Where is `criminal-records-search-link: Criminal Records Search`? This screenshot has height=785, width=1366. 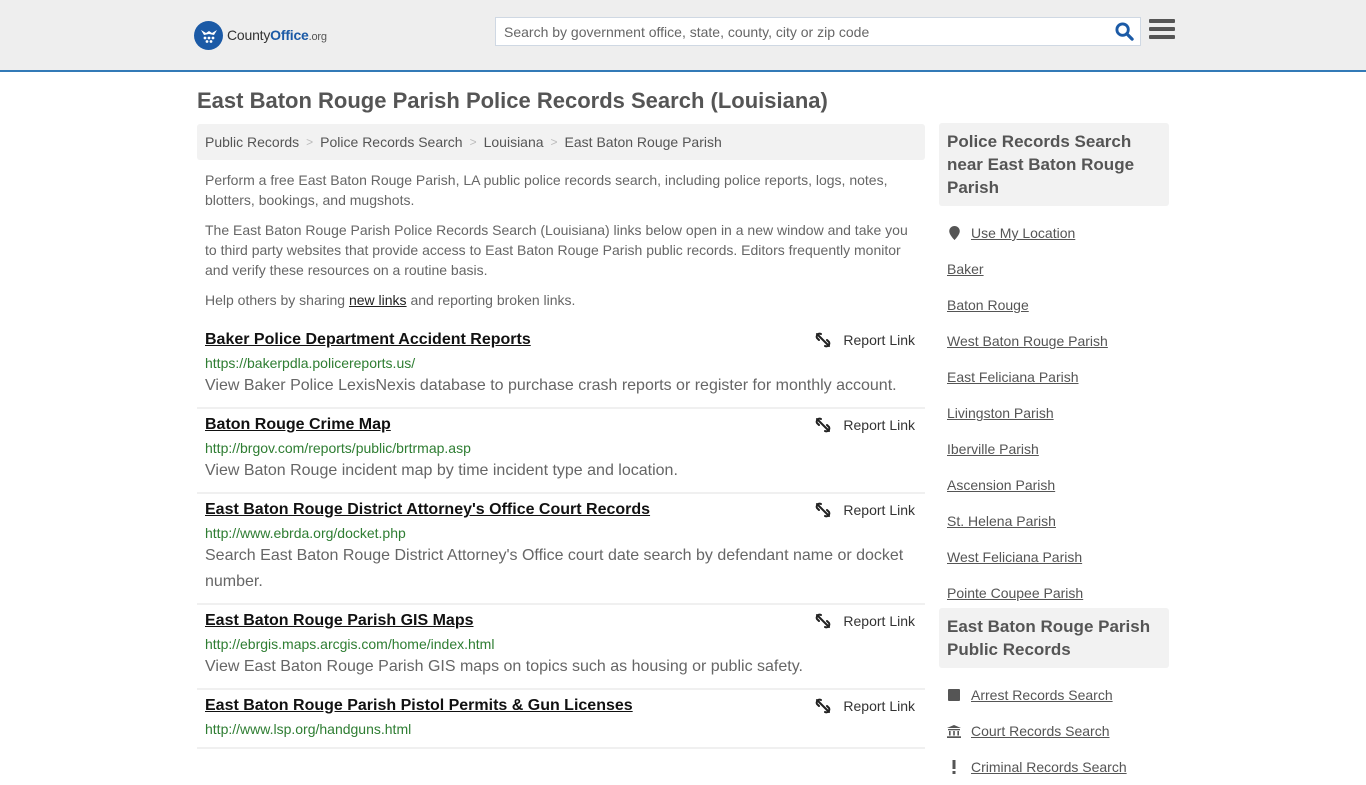 criminal-records-search-link: Criminal Records Search is located at coordinates (1049, 767).